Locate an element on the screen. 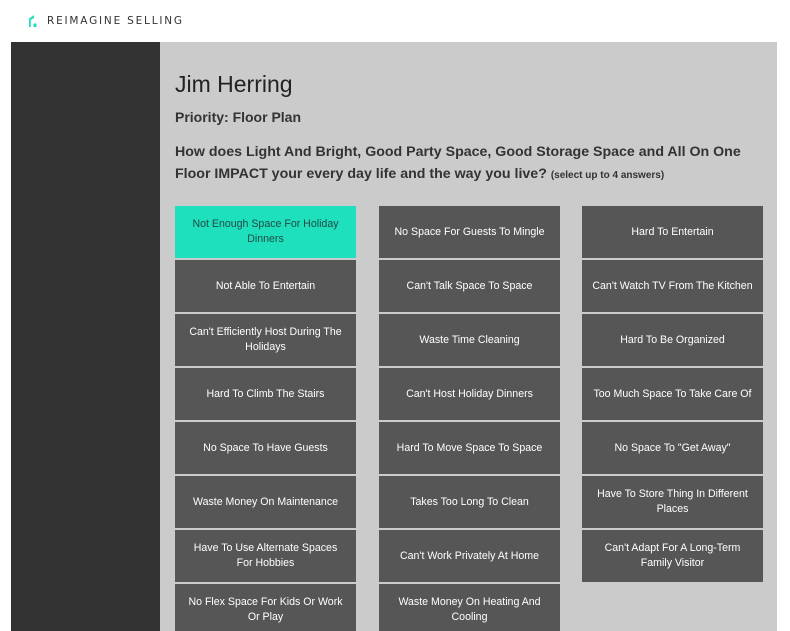  question-emphasis: IMPACT is located at coordinates (241, 174).